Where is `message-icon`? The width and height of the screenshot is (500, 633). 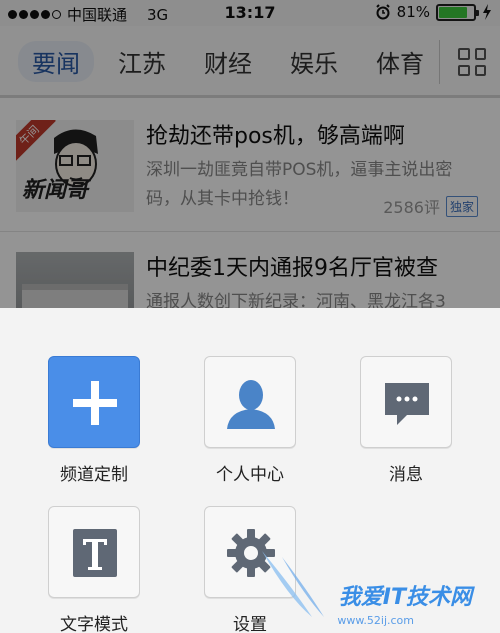 message-icon is located at coordinates (406, 402).